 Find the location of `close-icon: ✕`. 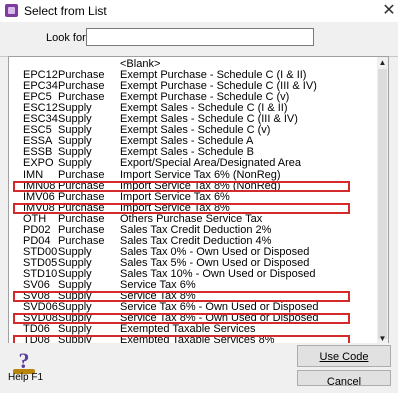

close-icon: ✕ is located at coordinates (389, 11).